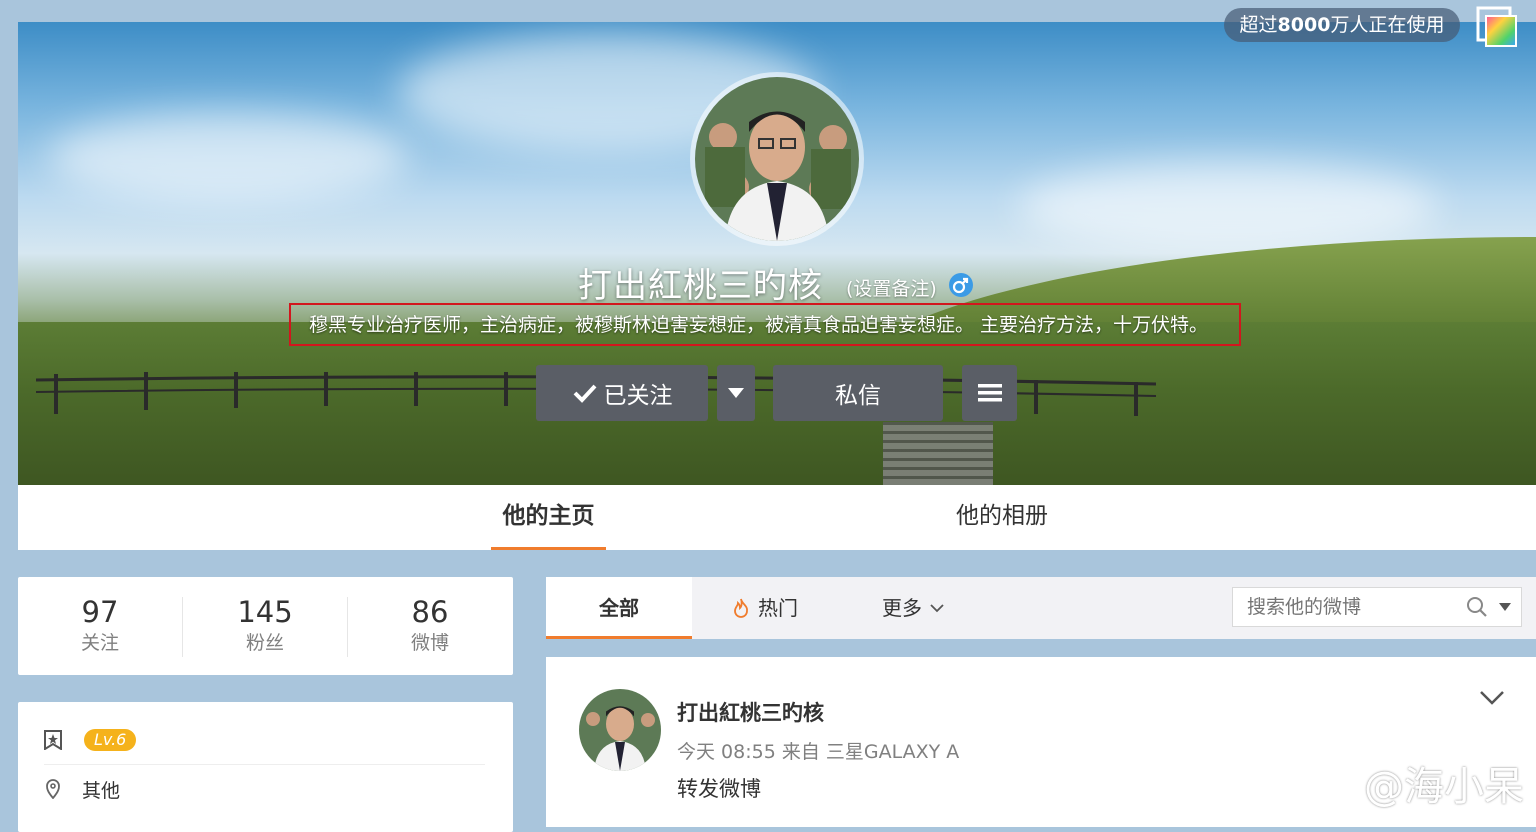 The width and height of the screenshot is (1536, 832). I want to click on location-text: 其他, so click(101, 790).